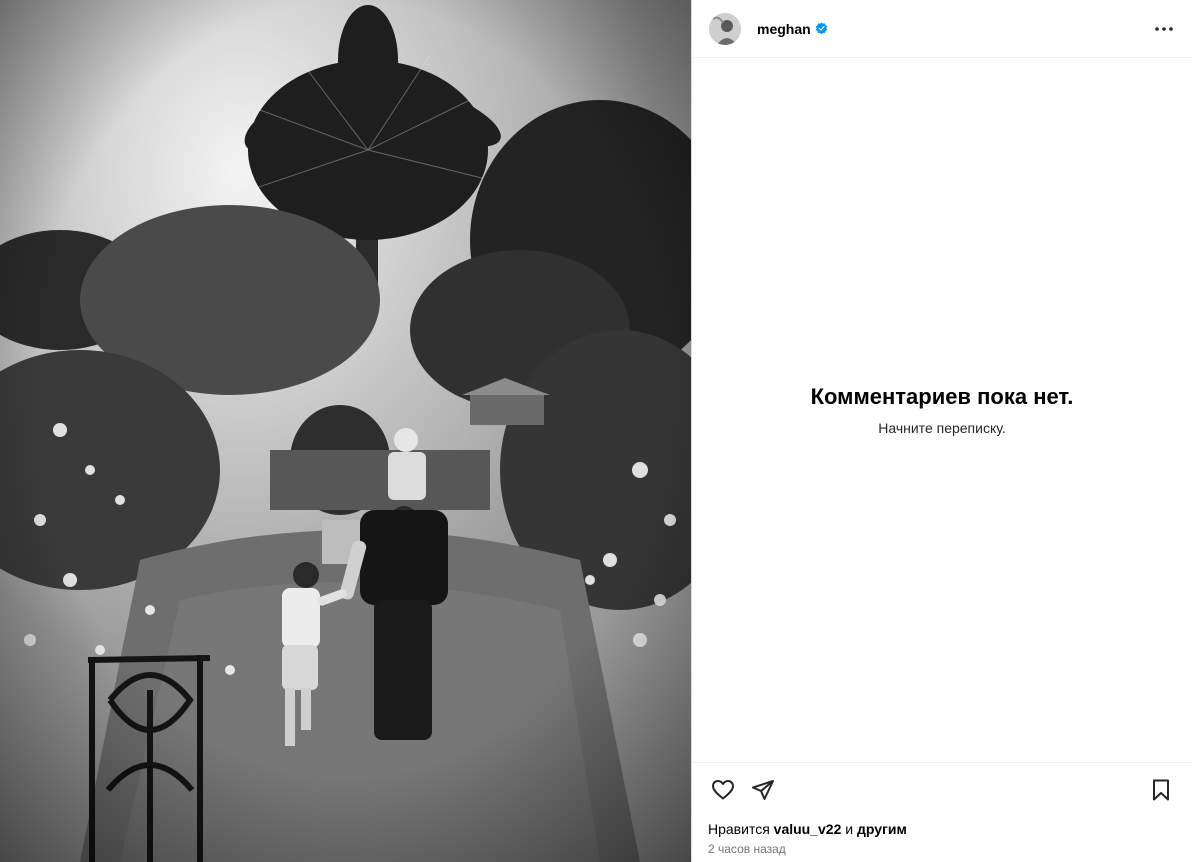  Describe the element at coordinates (821, 28) in the screenshot. I see `verified-badge-icon` at that location.